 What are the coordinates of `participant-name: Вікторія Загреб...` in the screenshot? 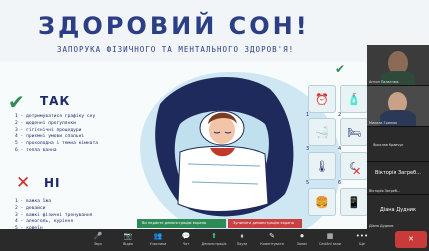 It's located at (385, 191).